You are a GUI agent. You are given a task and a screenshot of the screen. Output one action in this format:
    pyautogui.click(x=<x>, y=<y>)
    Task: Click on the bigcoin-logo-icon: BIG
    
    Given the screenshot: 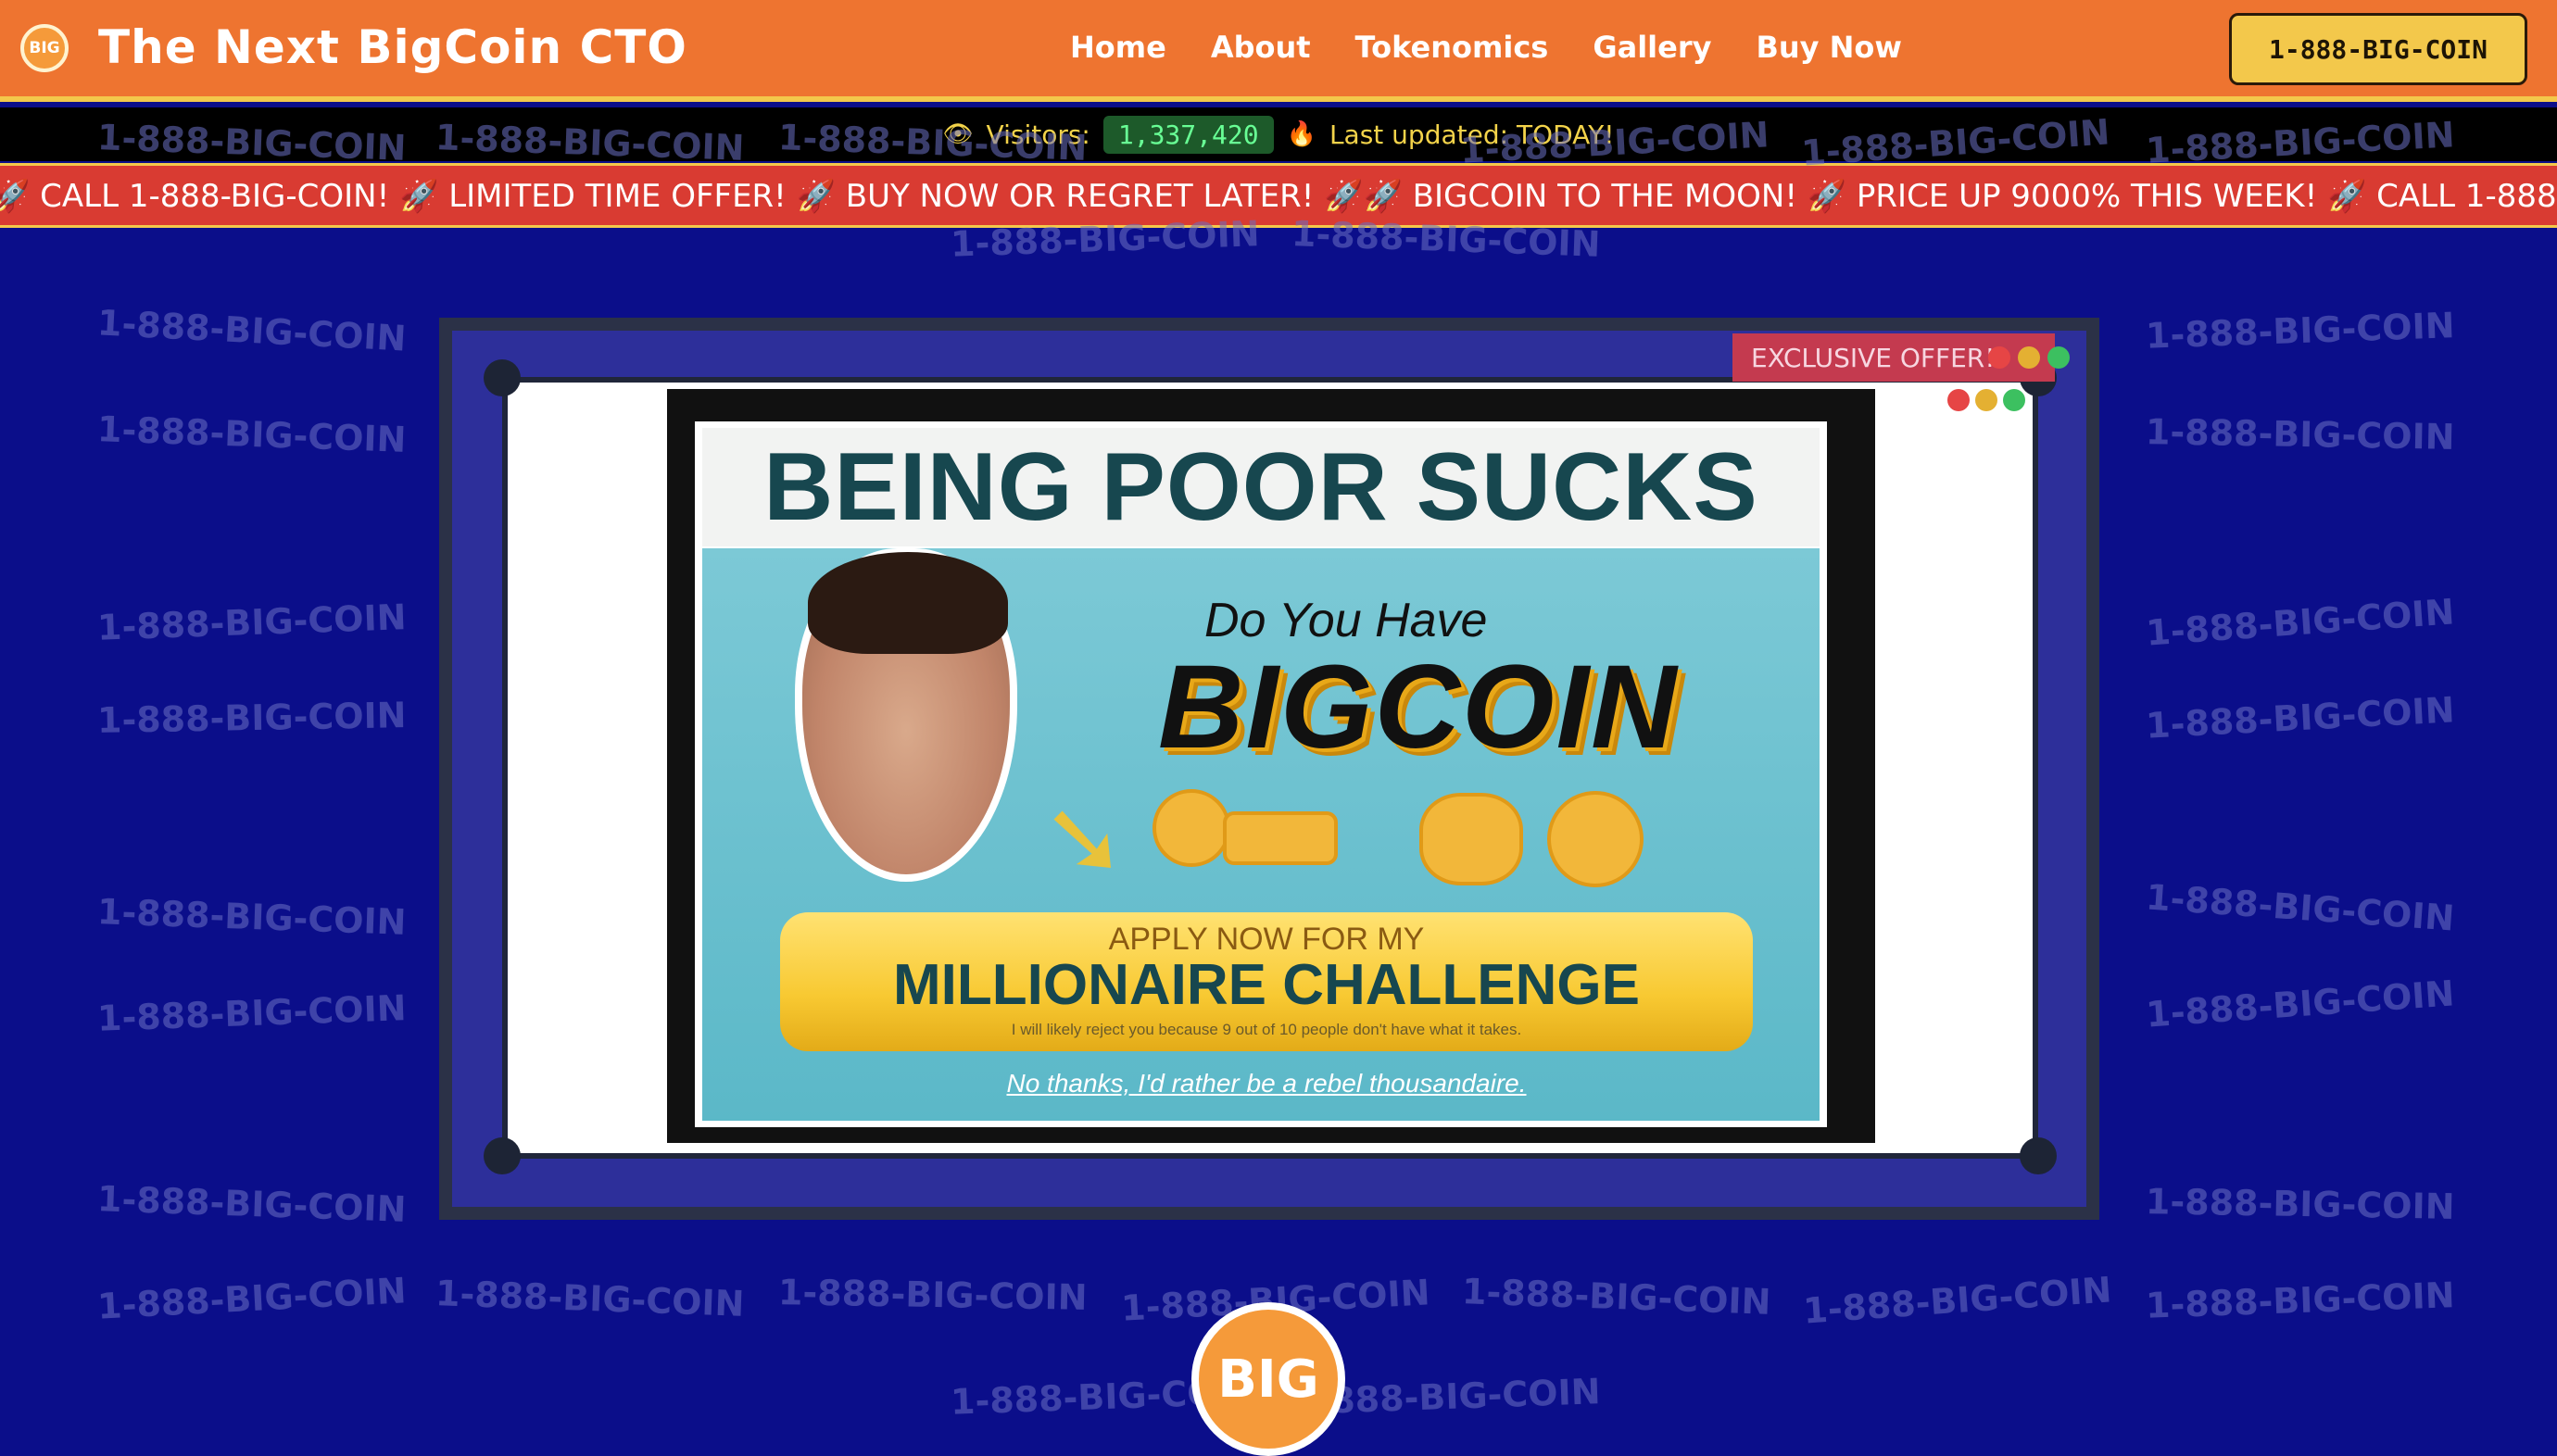 What is the action you would take?
    pyautogui.click(x=44, y=48)
    